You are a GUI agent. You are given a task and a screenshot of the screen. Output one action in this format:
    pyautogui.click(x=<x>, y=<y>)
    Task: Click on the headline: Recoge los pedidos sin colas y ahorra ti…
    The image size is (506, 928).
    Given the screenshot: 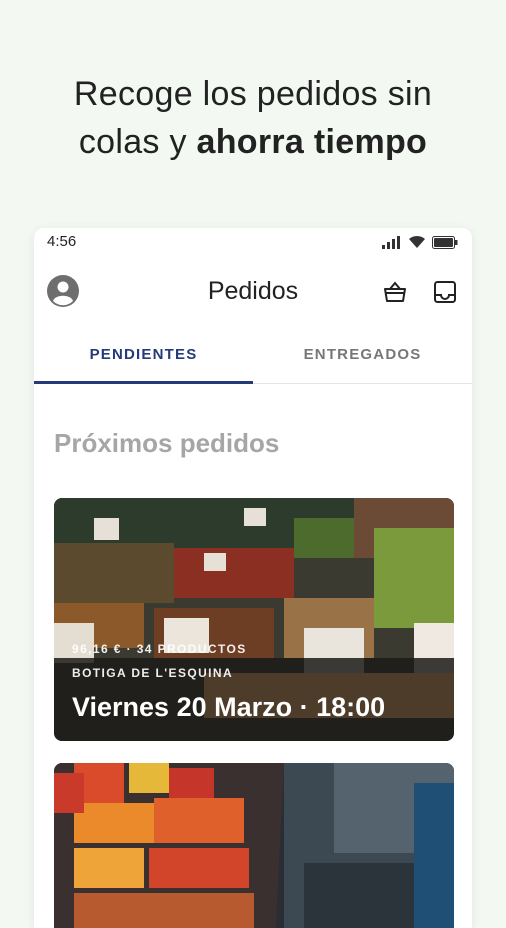 What is the action you would take?
    pyautogui.click(x=253, y=118)
    